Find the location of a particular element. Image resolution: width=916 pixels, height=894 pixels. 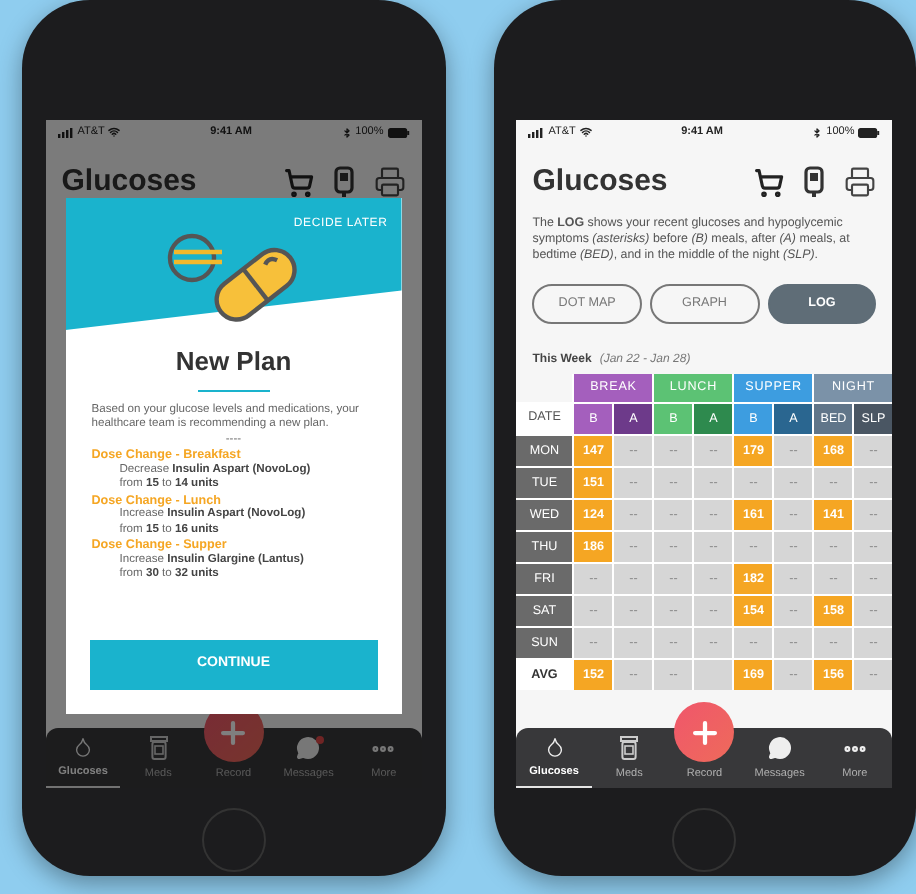

meter-device-icon is located at coordinates (814, 182).